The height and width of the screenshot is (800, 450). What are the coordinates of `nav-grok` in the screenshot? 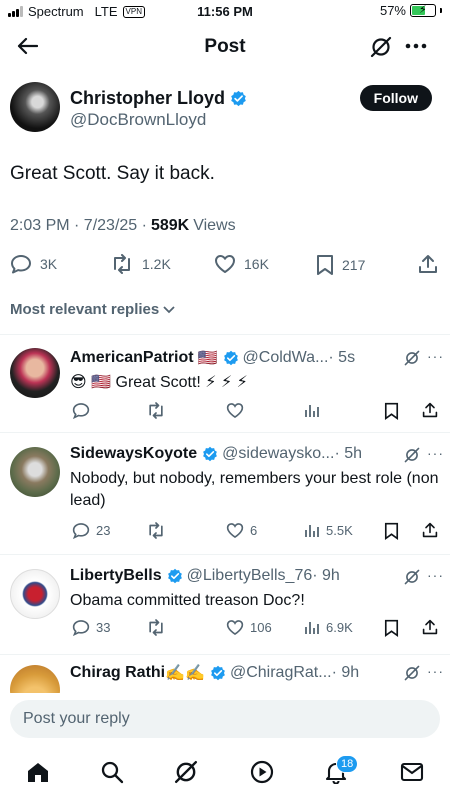 It's located at (186, 774).